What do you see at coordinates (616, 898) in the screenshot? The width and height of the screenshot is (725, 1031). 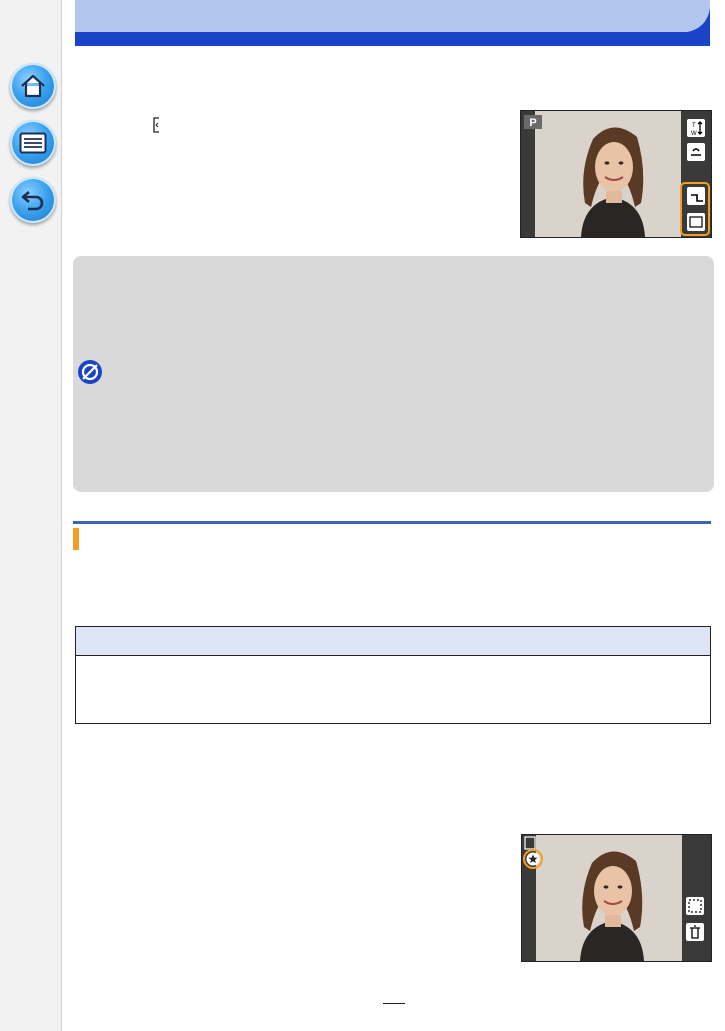 I see `camera-preview-bottom` at bounding box center [616, 898].